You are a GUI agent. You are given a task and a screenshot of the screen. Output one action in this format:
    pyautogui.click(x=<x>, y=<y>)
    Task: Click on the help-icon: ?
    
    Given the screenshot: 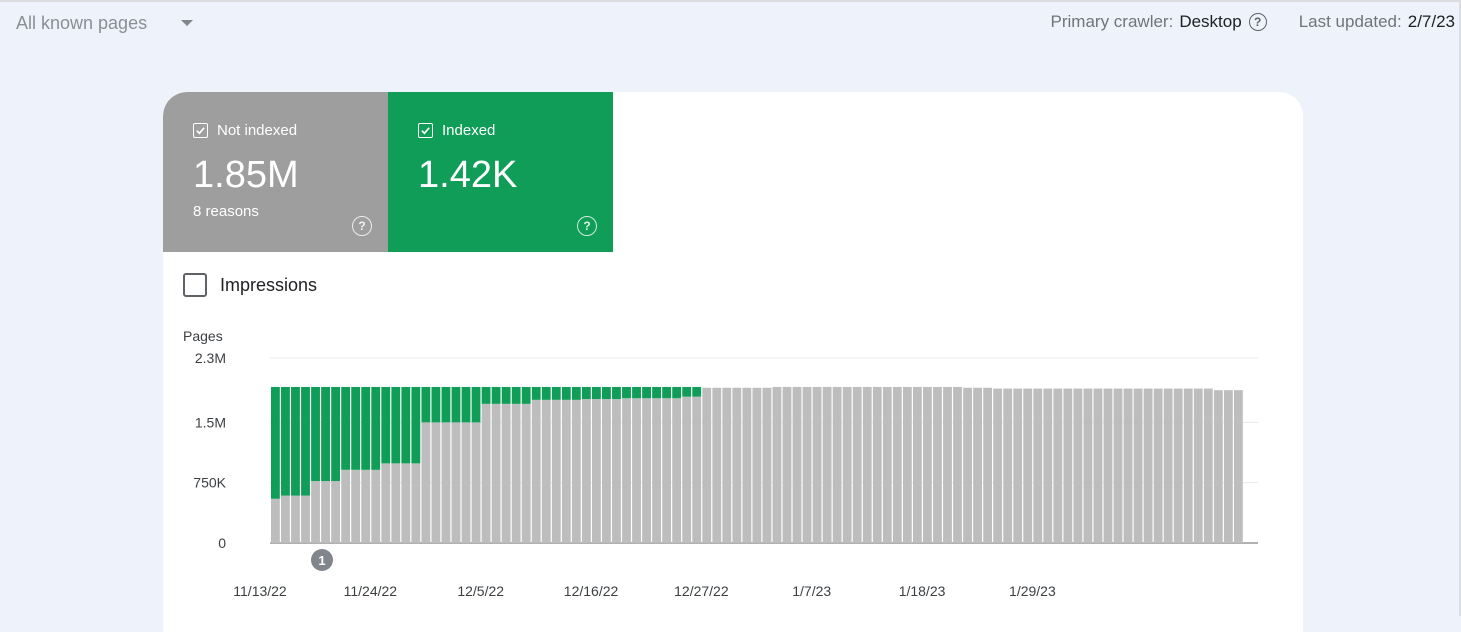 What is the action you would take?
    pyautogui.click(x=1257, y=22)
    